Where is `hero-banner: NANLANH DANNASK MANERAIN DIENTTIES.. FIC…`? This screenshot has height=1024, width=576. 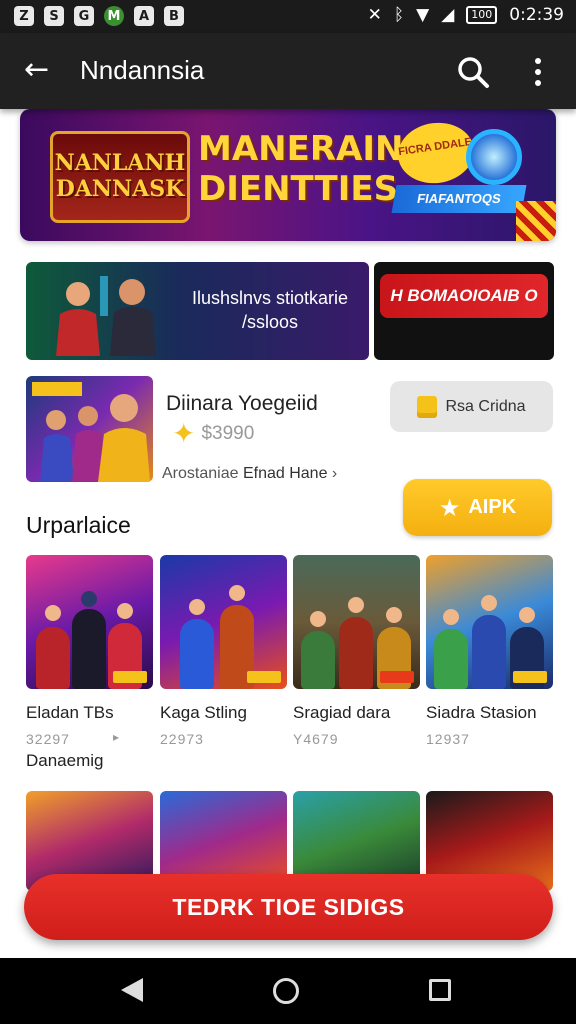 hero-banner: NANLANH DANNASK MANERAIN DIENTTIES.. FIC… is located at coordinates (288, 175).